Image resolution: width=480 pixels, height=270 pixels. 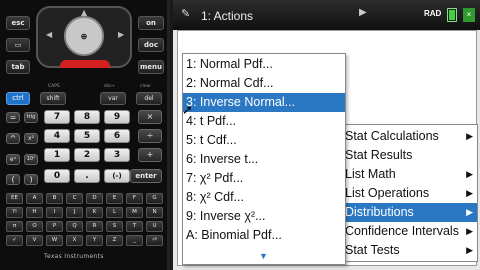 What do you see at coordinates (117, 176) in the screenshot?
I see `negative-key: (-)` at bounding box center [117, 176].